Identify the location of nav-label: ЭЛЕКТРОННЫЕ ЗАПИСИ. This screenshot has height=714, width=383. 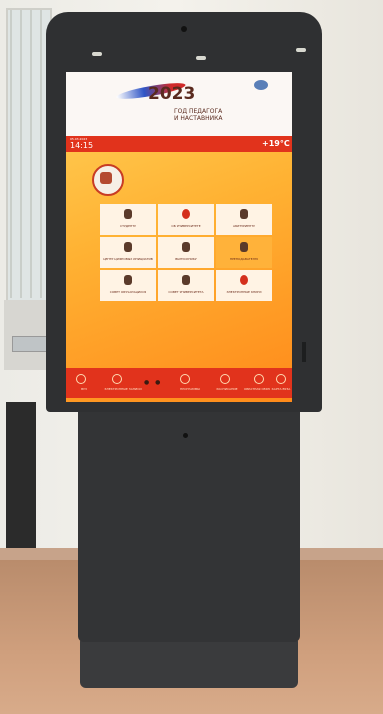
(123, 389).